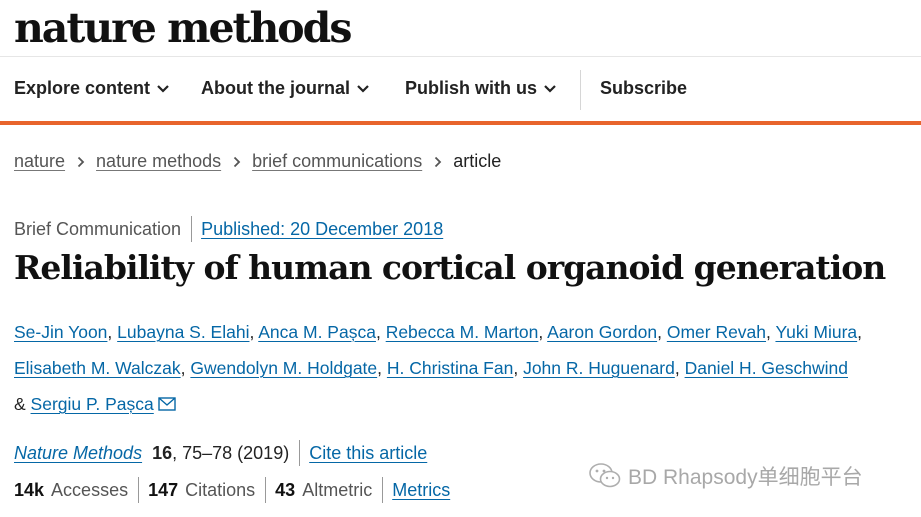 This screenshot has width=921, height=517. What do you see at coordinates (716, 332) in the screenshot?
I see `author-link: Omer Revah` at bounding box center [716, 332].